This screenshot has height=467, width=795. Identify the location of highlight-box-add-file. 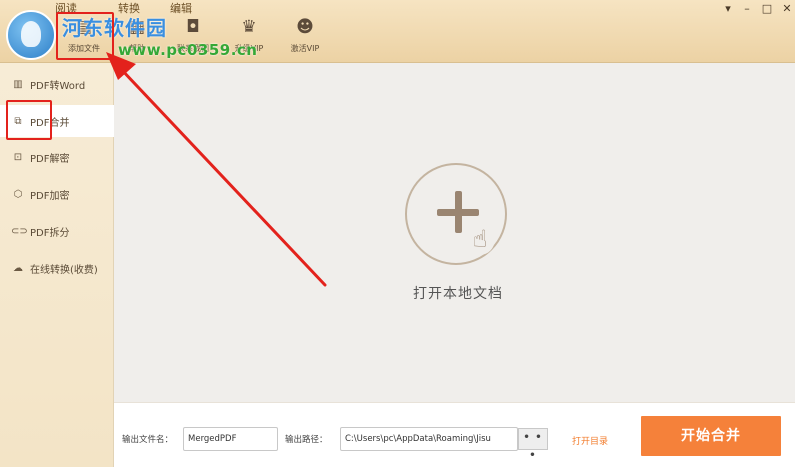
(85, 36).